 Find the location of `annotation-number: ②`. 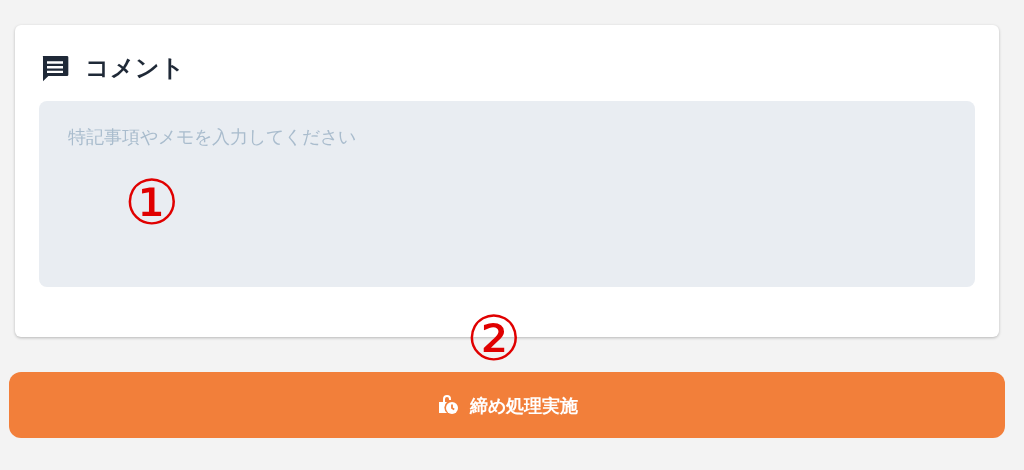

annotation-number: ② is located at coordinates (494, 339).